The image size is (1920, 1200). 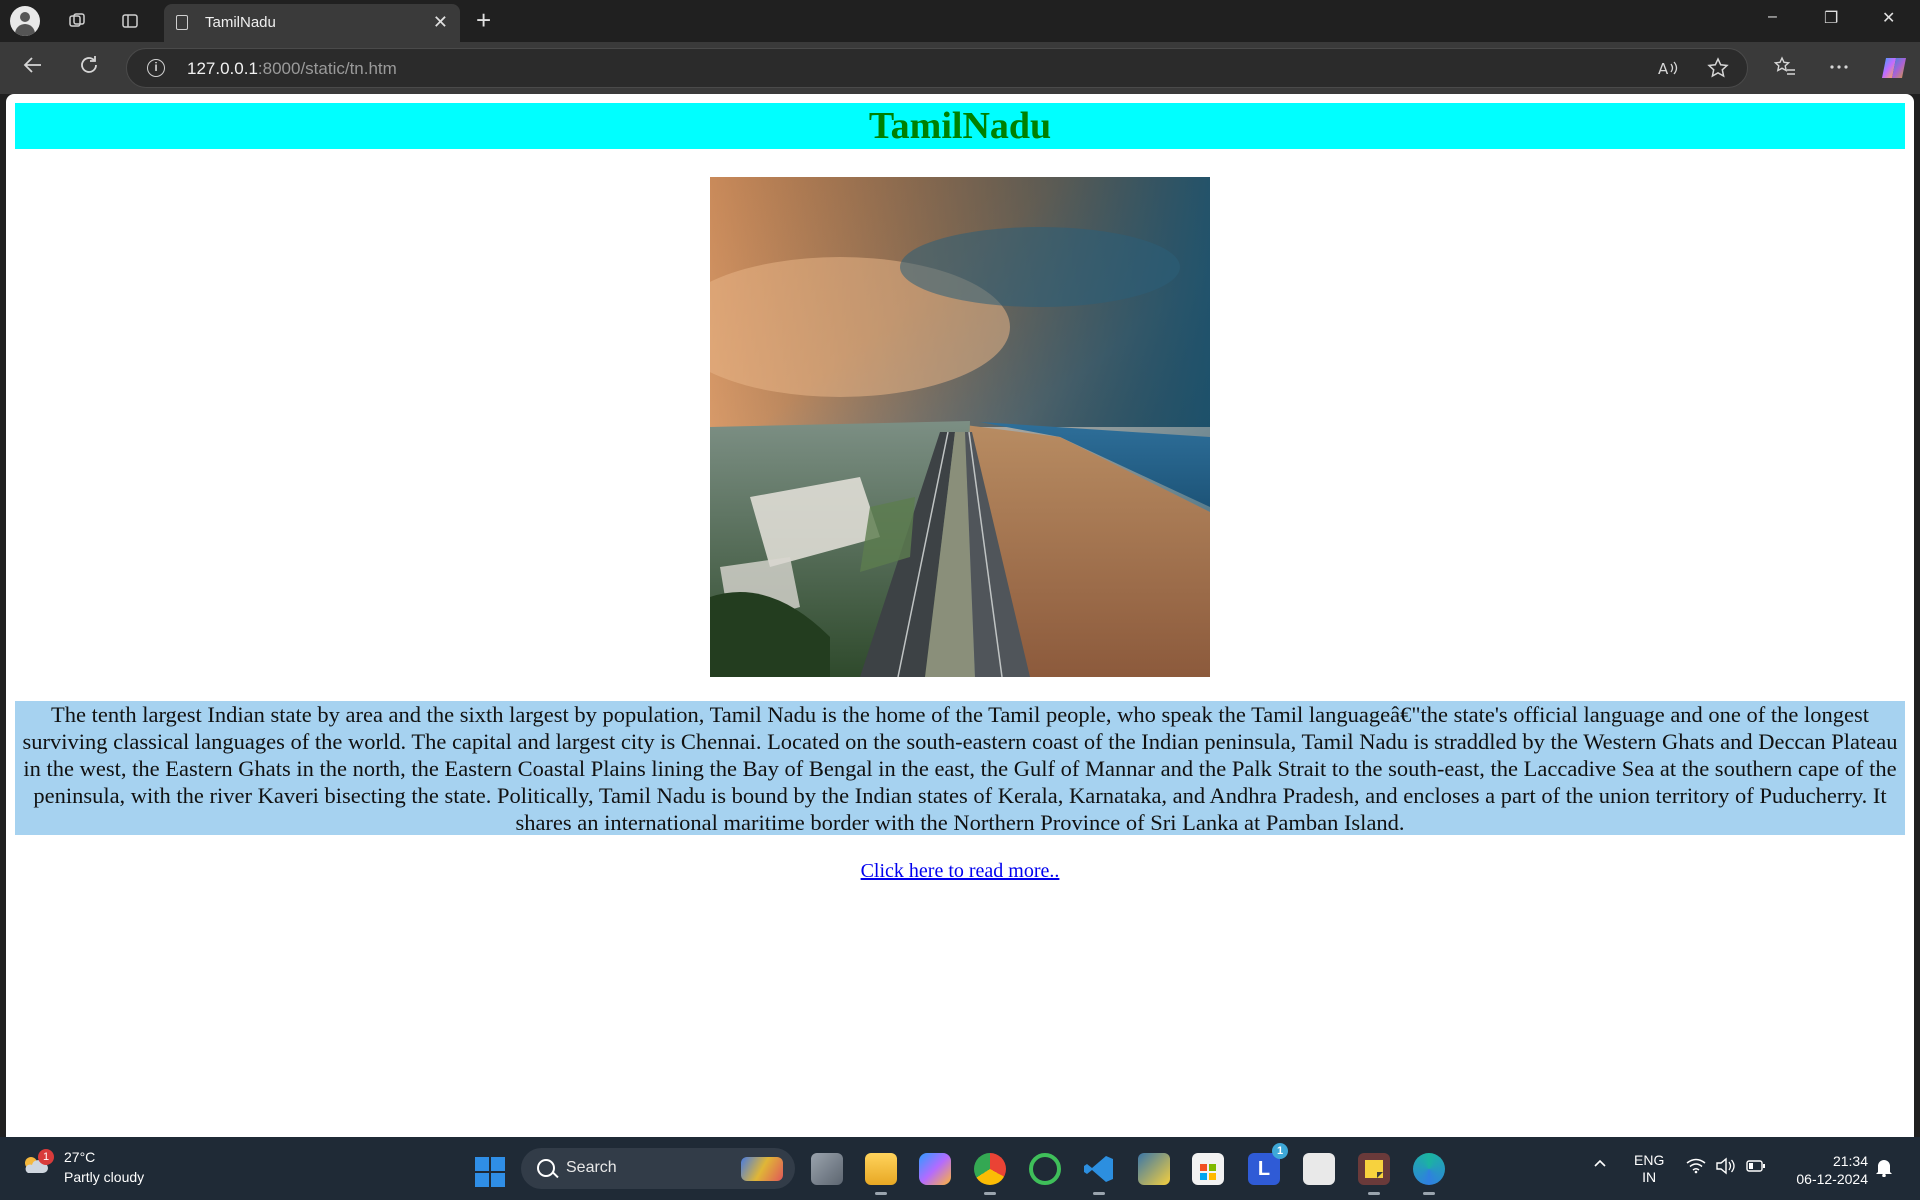 I want to click on refresh-icon, so click(x=89, y=68).